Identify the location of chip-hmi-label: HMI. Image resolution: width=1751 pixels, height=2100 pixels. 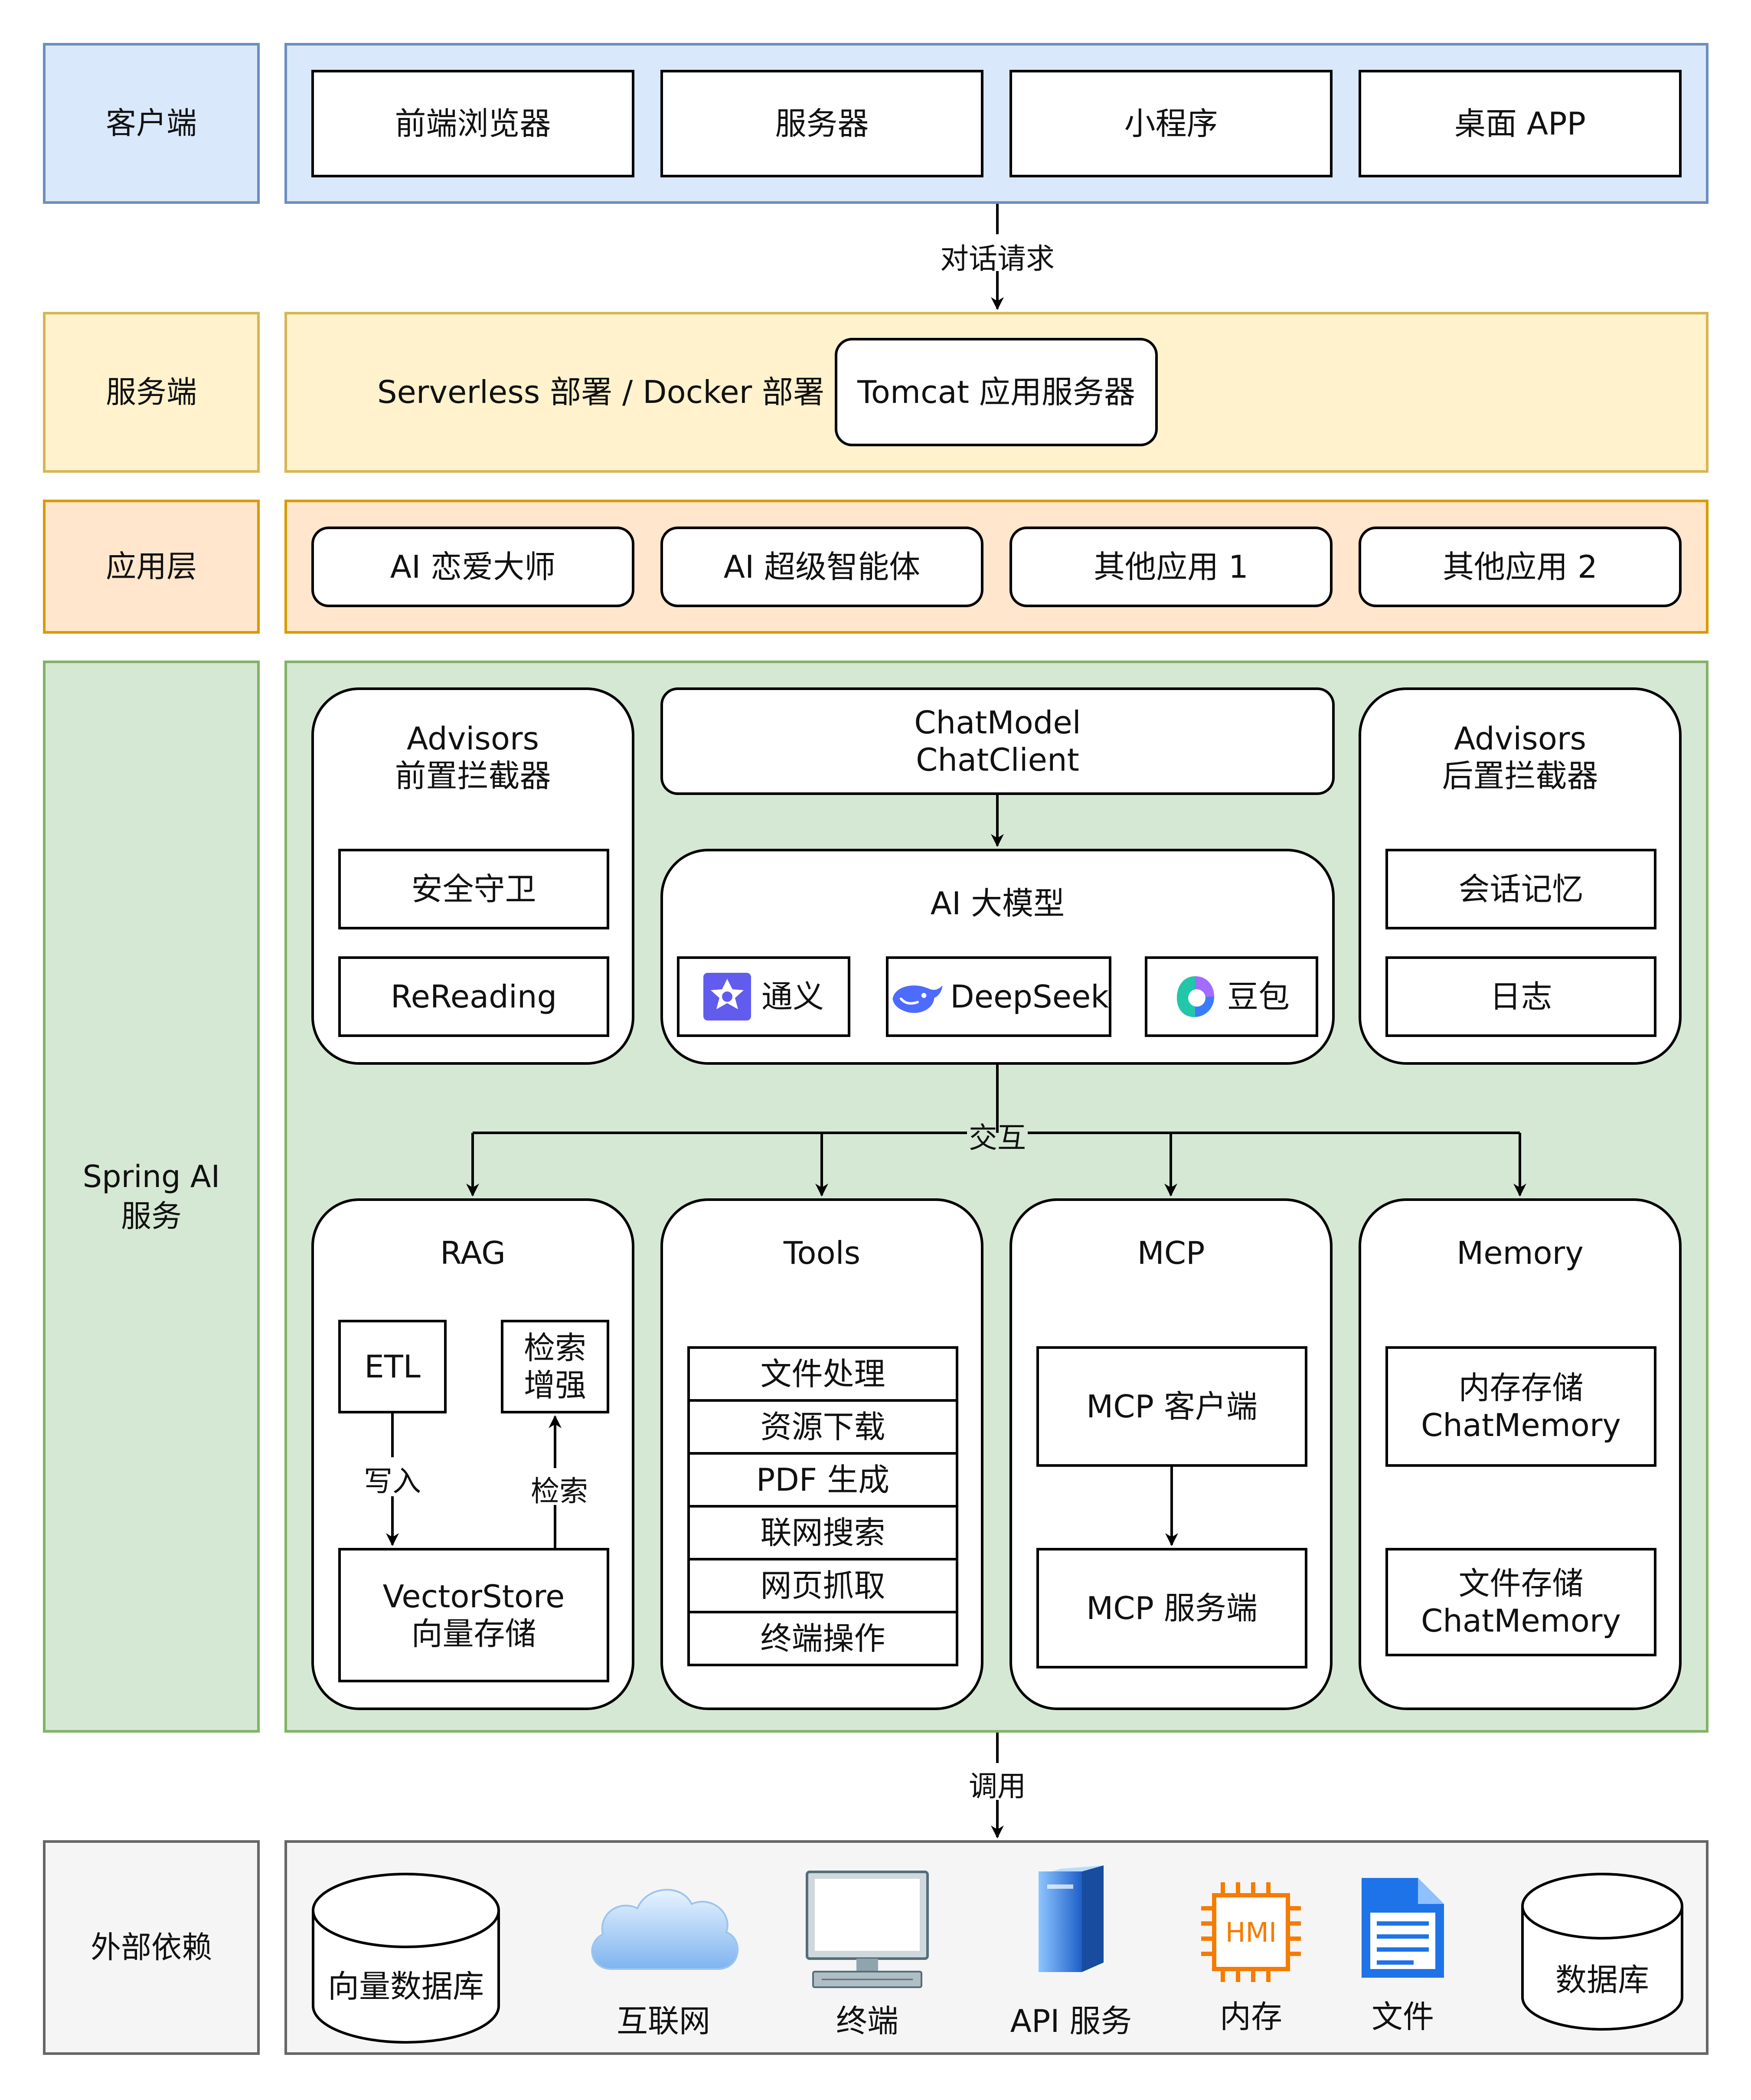
(1251, 1932).